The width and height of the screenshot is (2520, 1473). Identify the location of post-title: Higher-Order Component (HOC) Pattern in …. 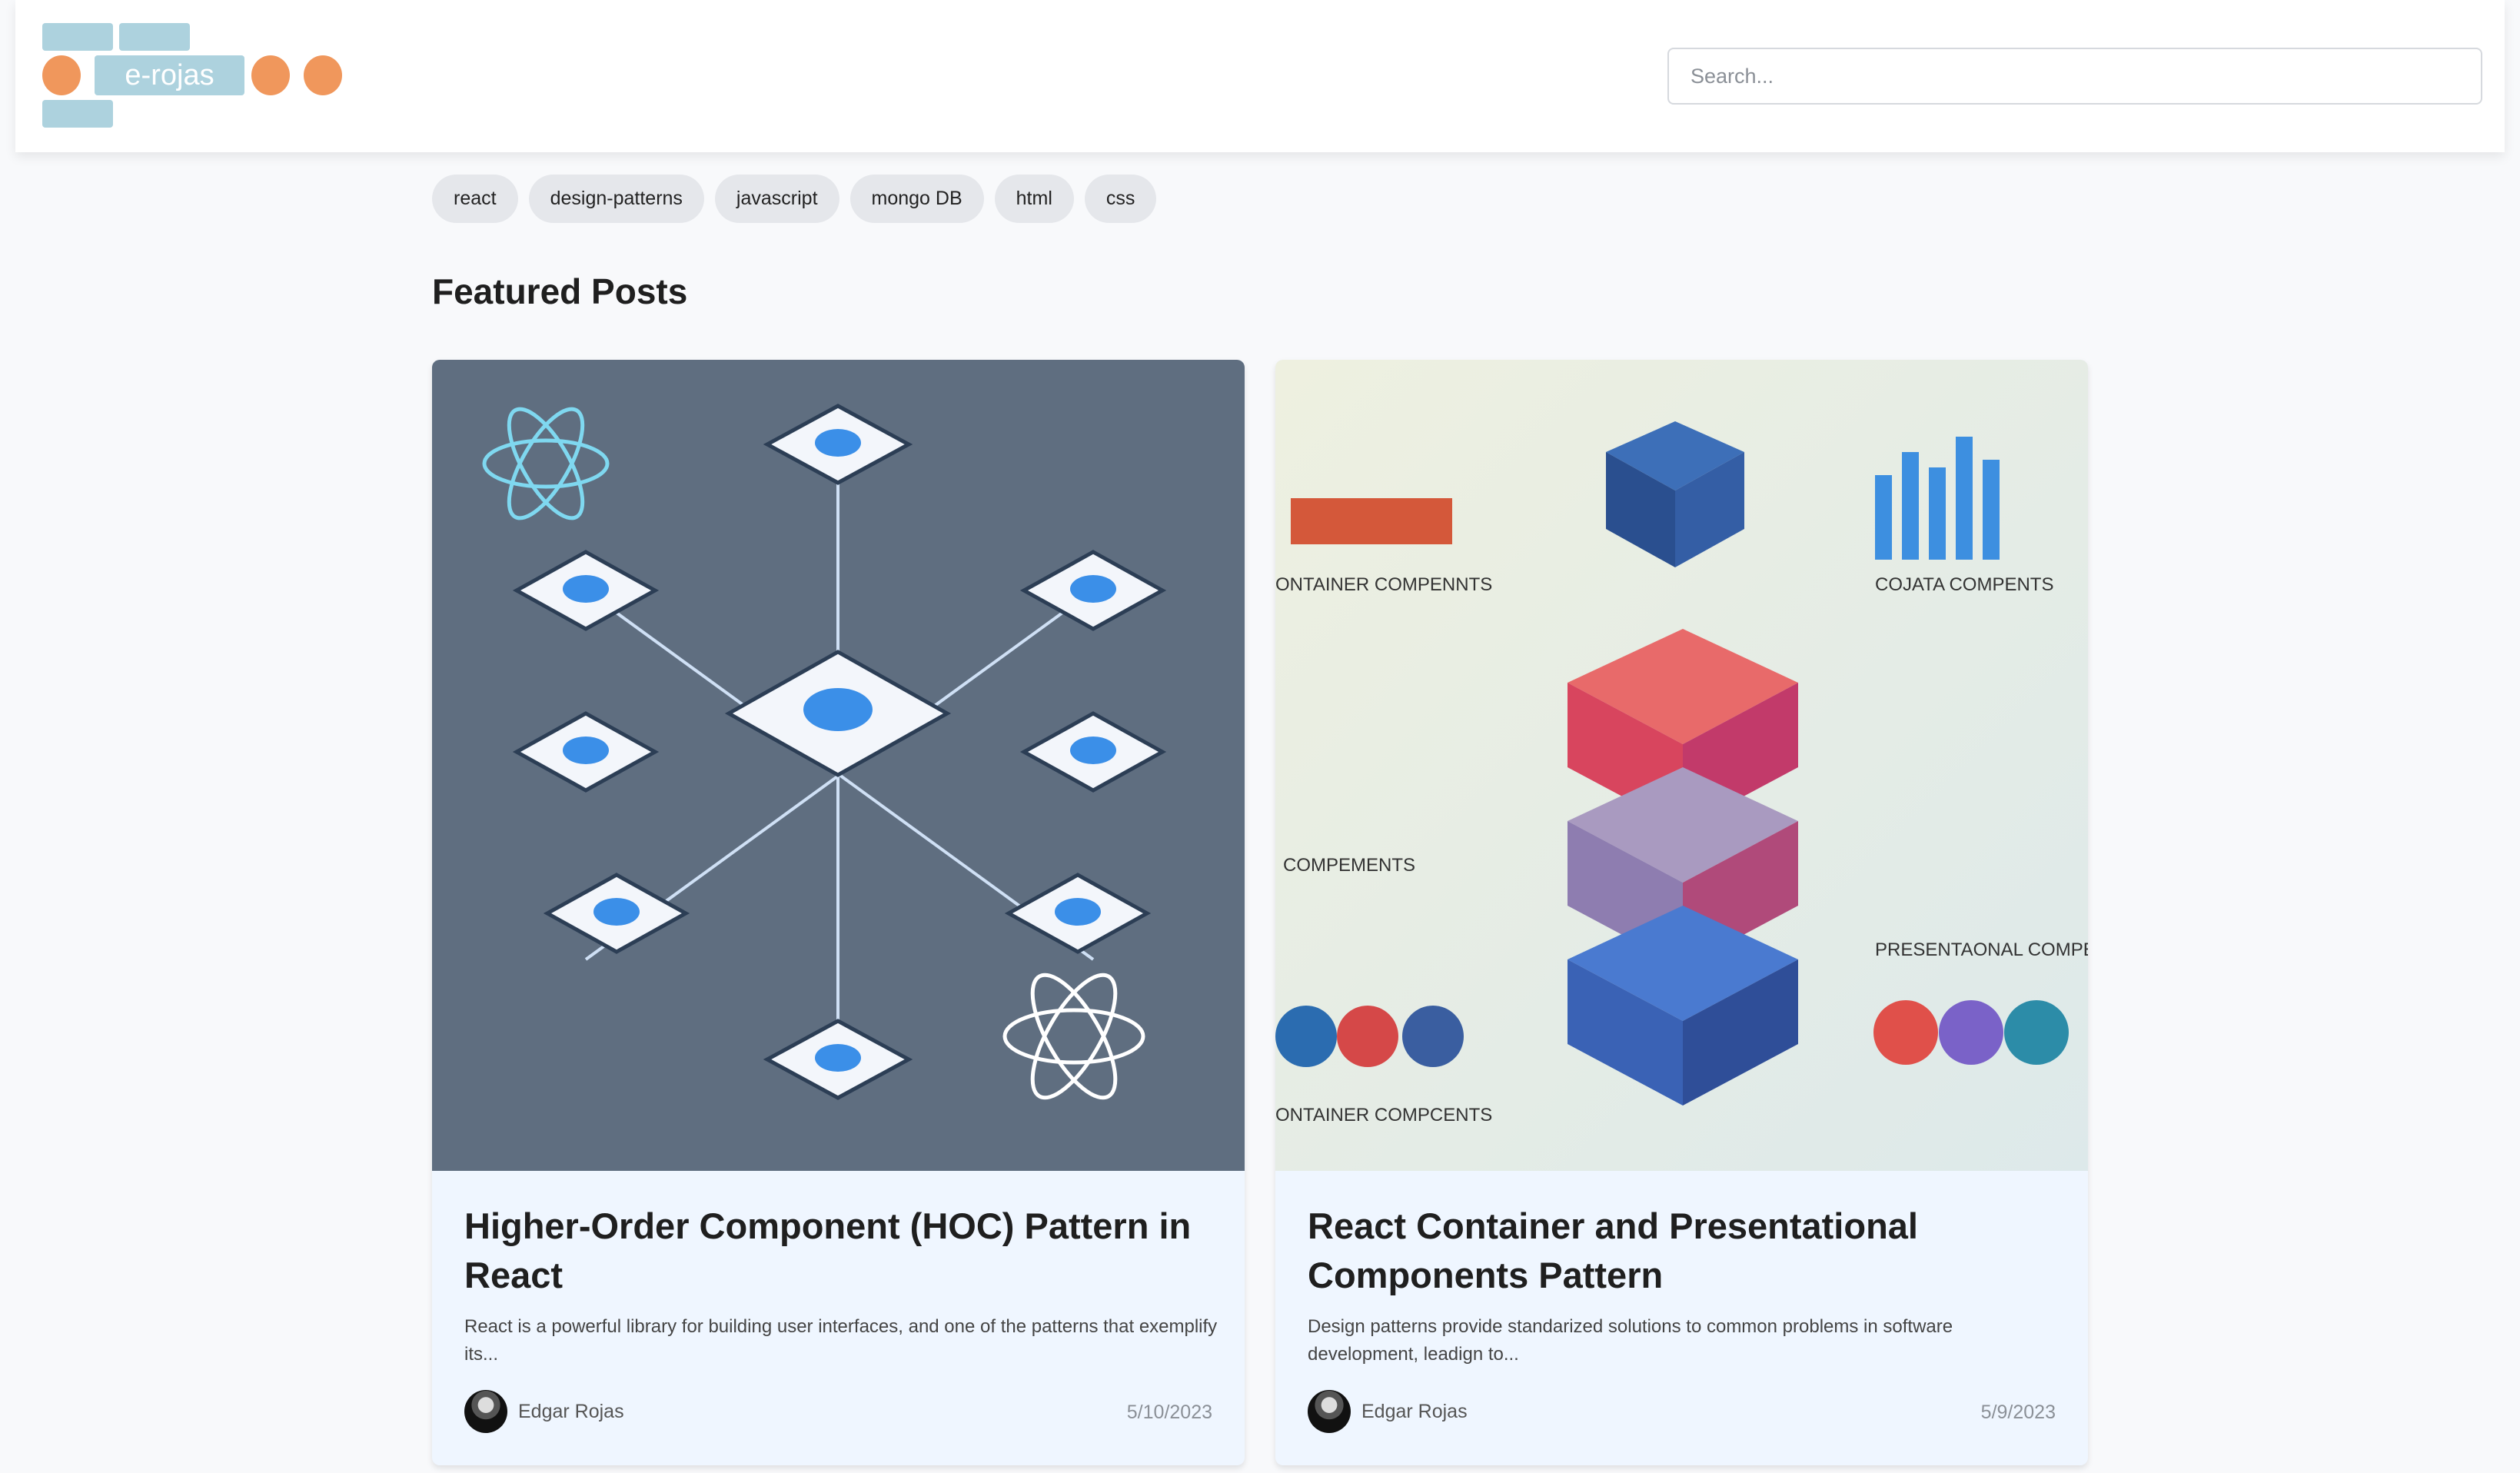
(833, 1251).